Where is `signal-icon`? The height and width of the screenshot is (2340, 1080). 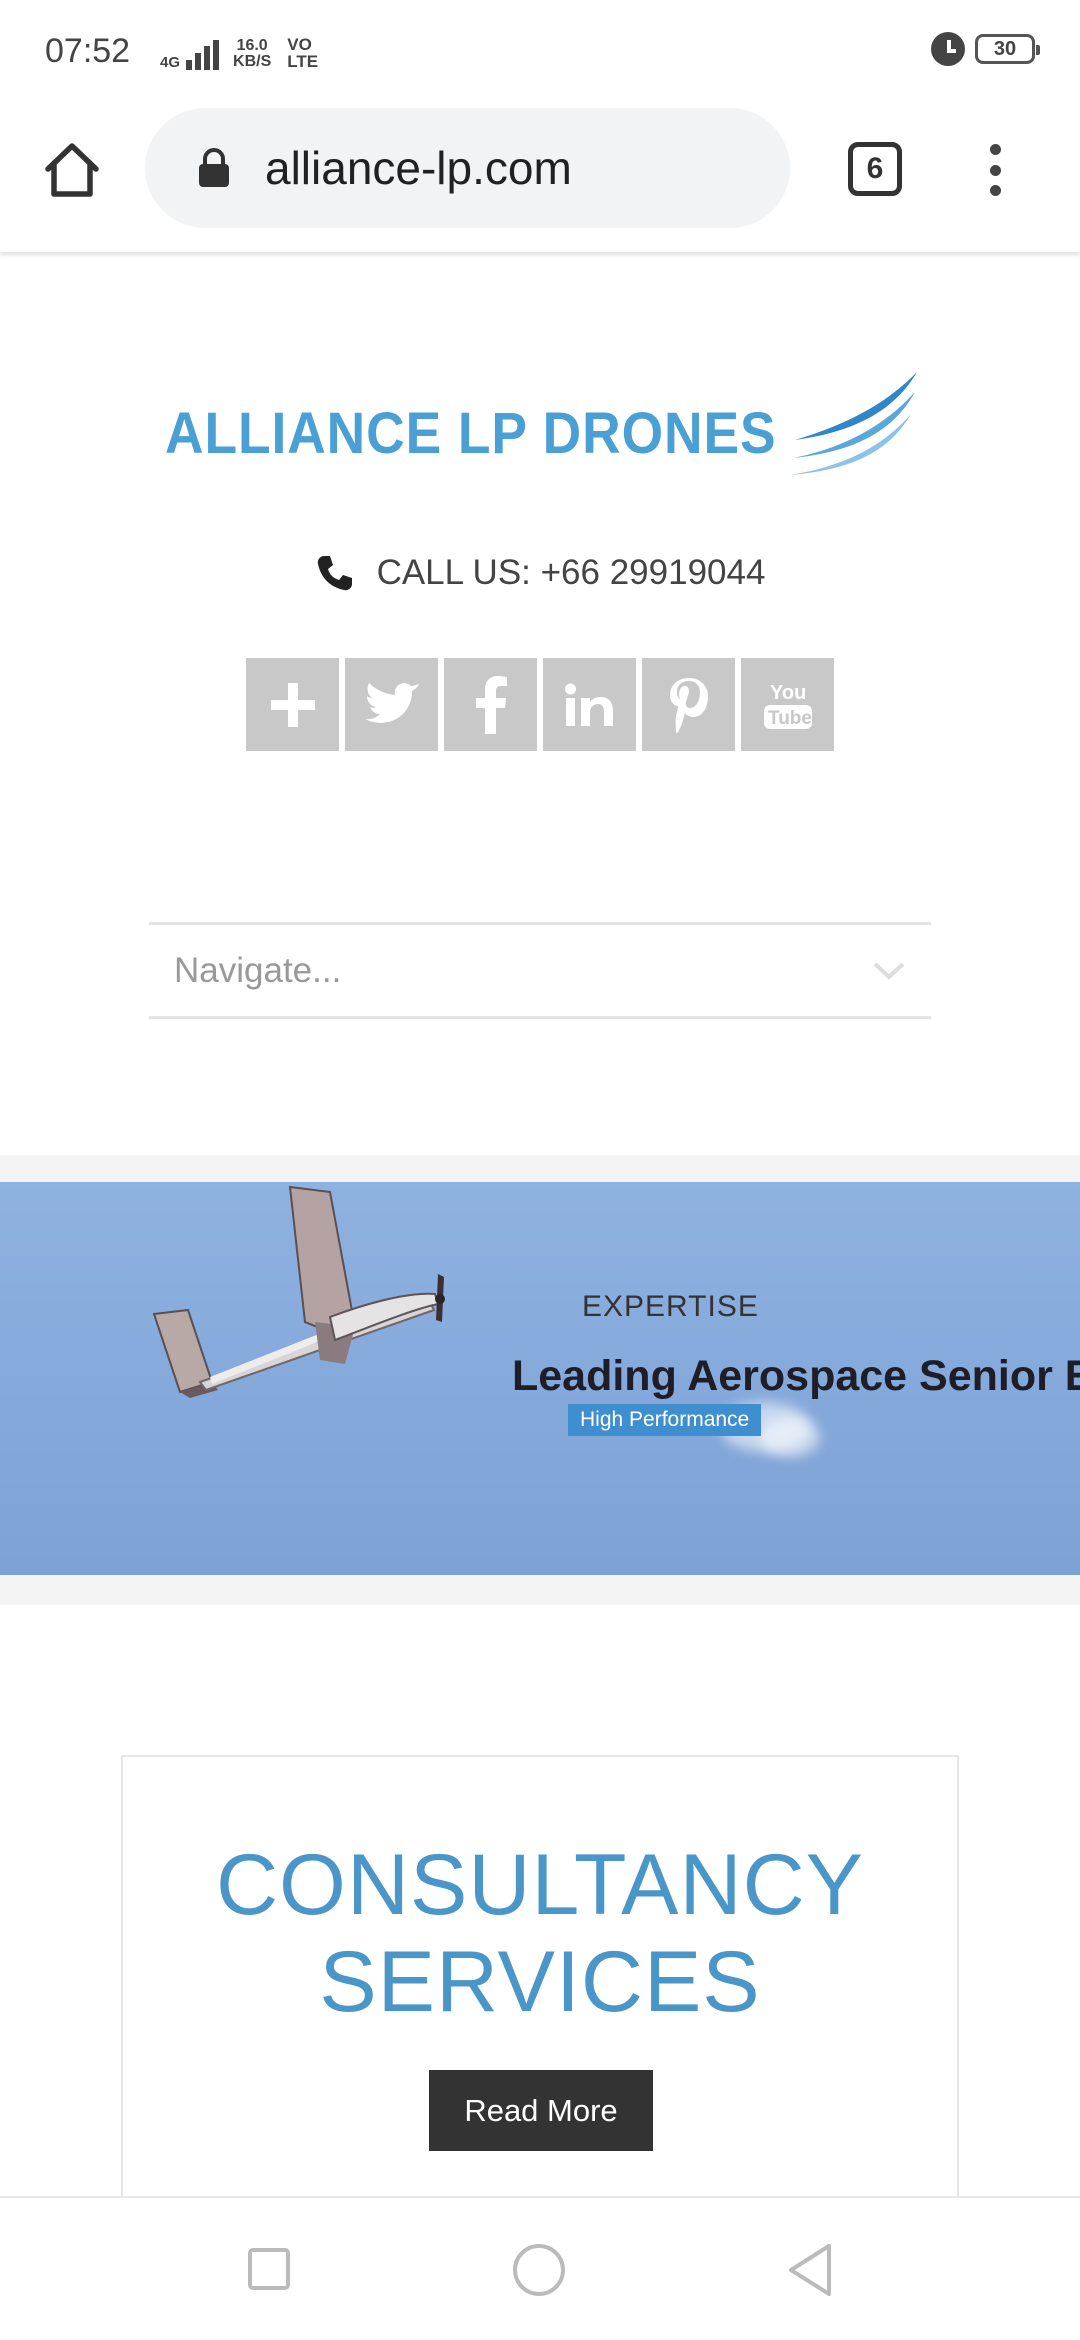 signal-icon is located at coordinates (203, 55).